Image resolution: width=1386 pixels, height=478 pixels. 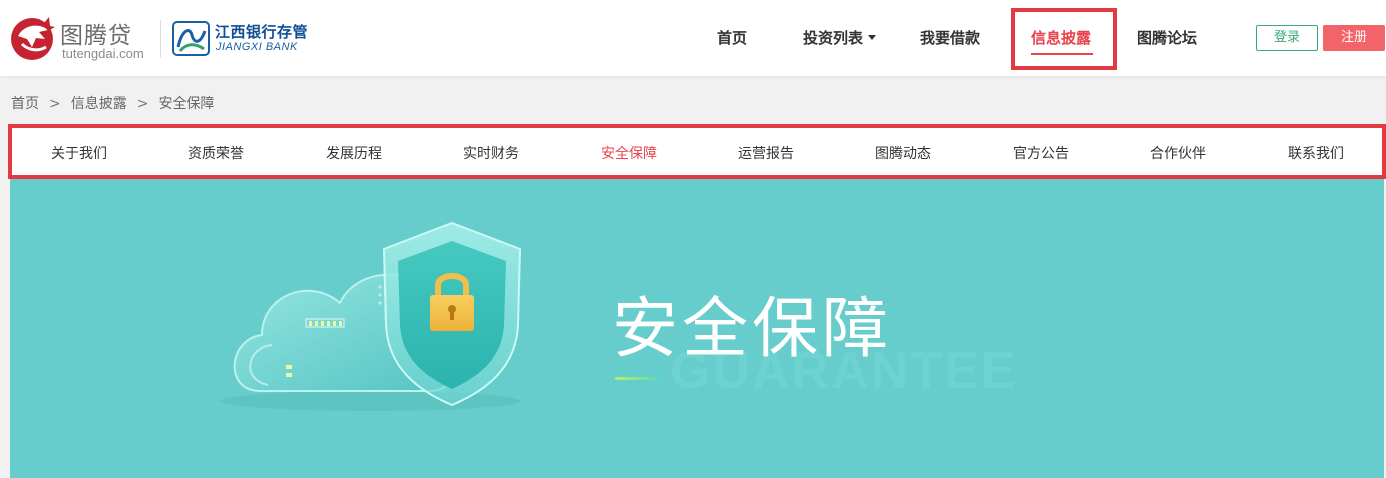 I want to click on highlight-box-nav, so click(x=1064, y=39).